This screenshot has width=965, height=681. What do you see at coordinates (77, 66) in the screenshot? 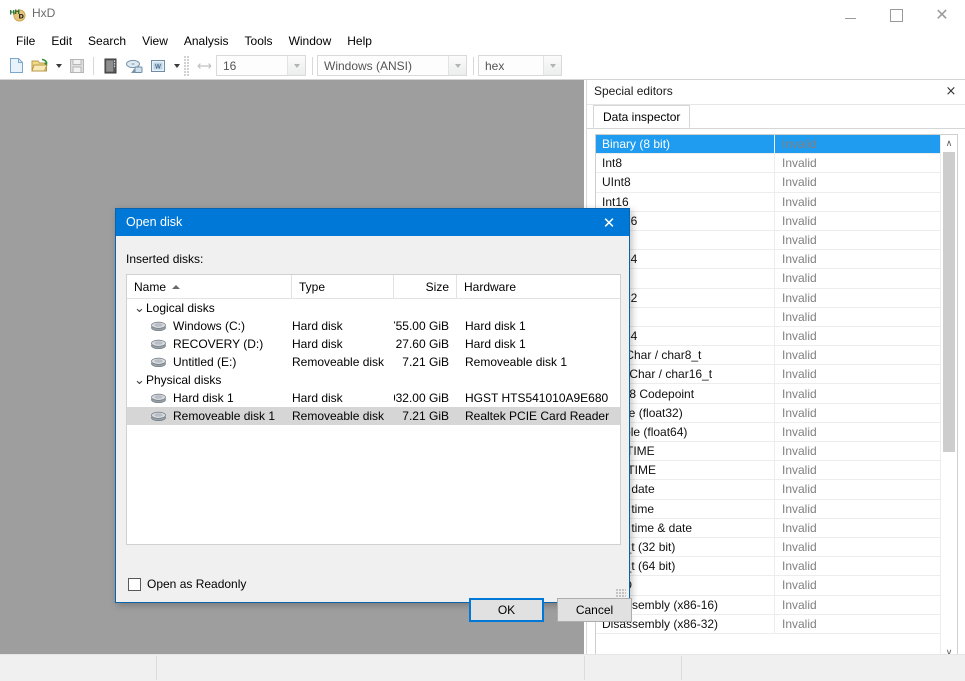
I see `save-file-button` at bounding box center [77, 66].